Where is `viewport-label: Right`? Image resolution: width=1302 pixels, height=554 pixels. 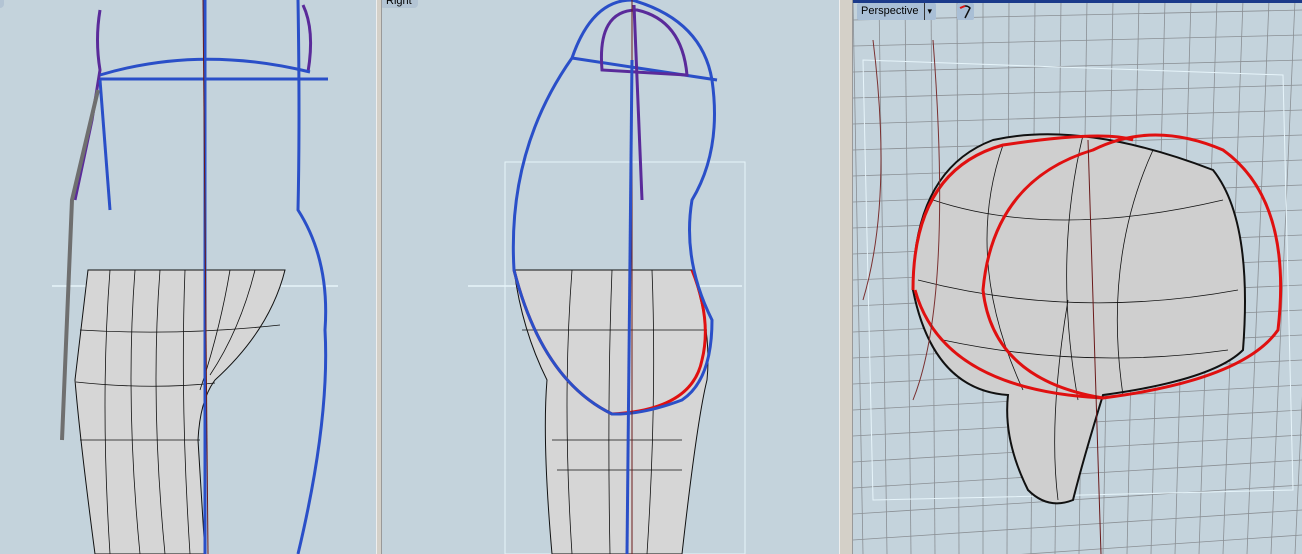
viewport-label: Right is located at coordinates (400, 4).